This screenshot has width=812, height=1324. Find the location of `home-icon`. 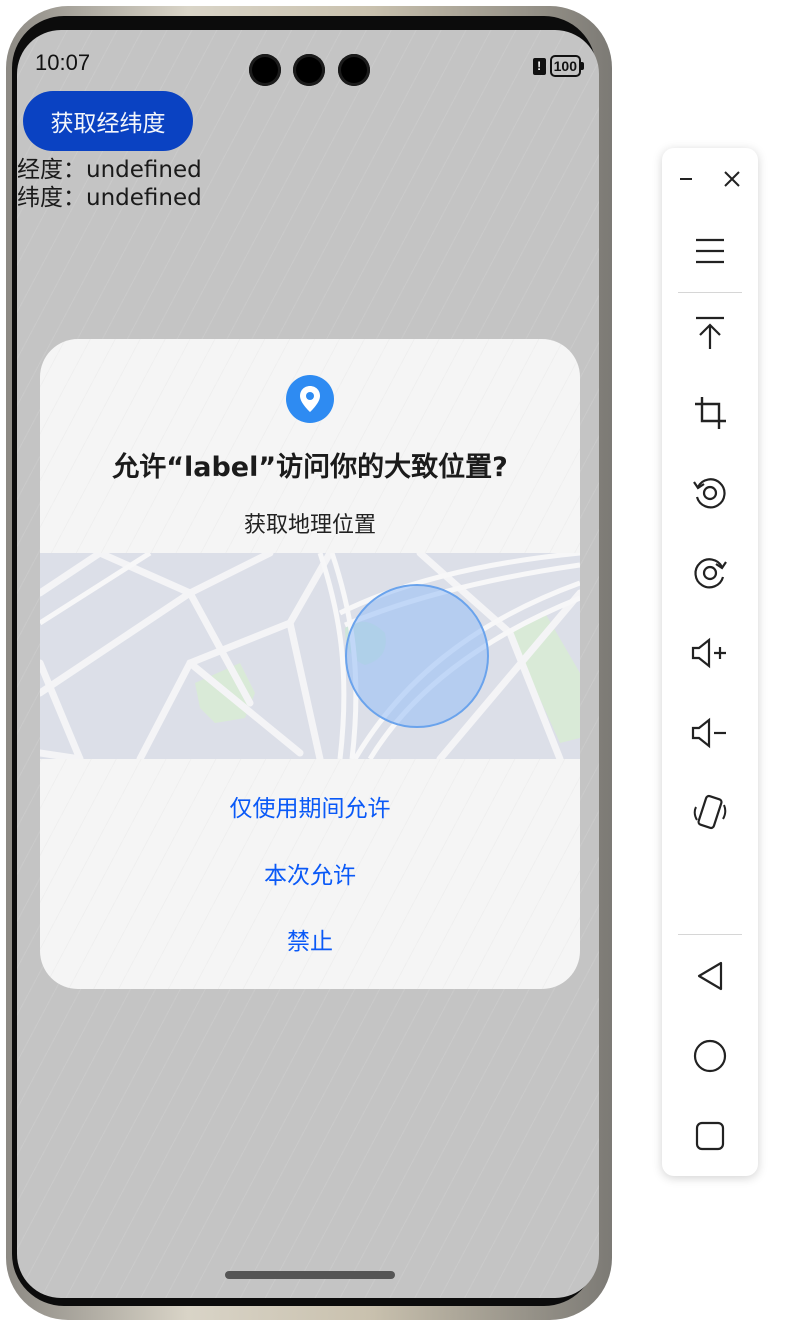

home-icon is located at coordinates (710, 1056).